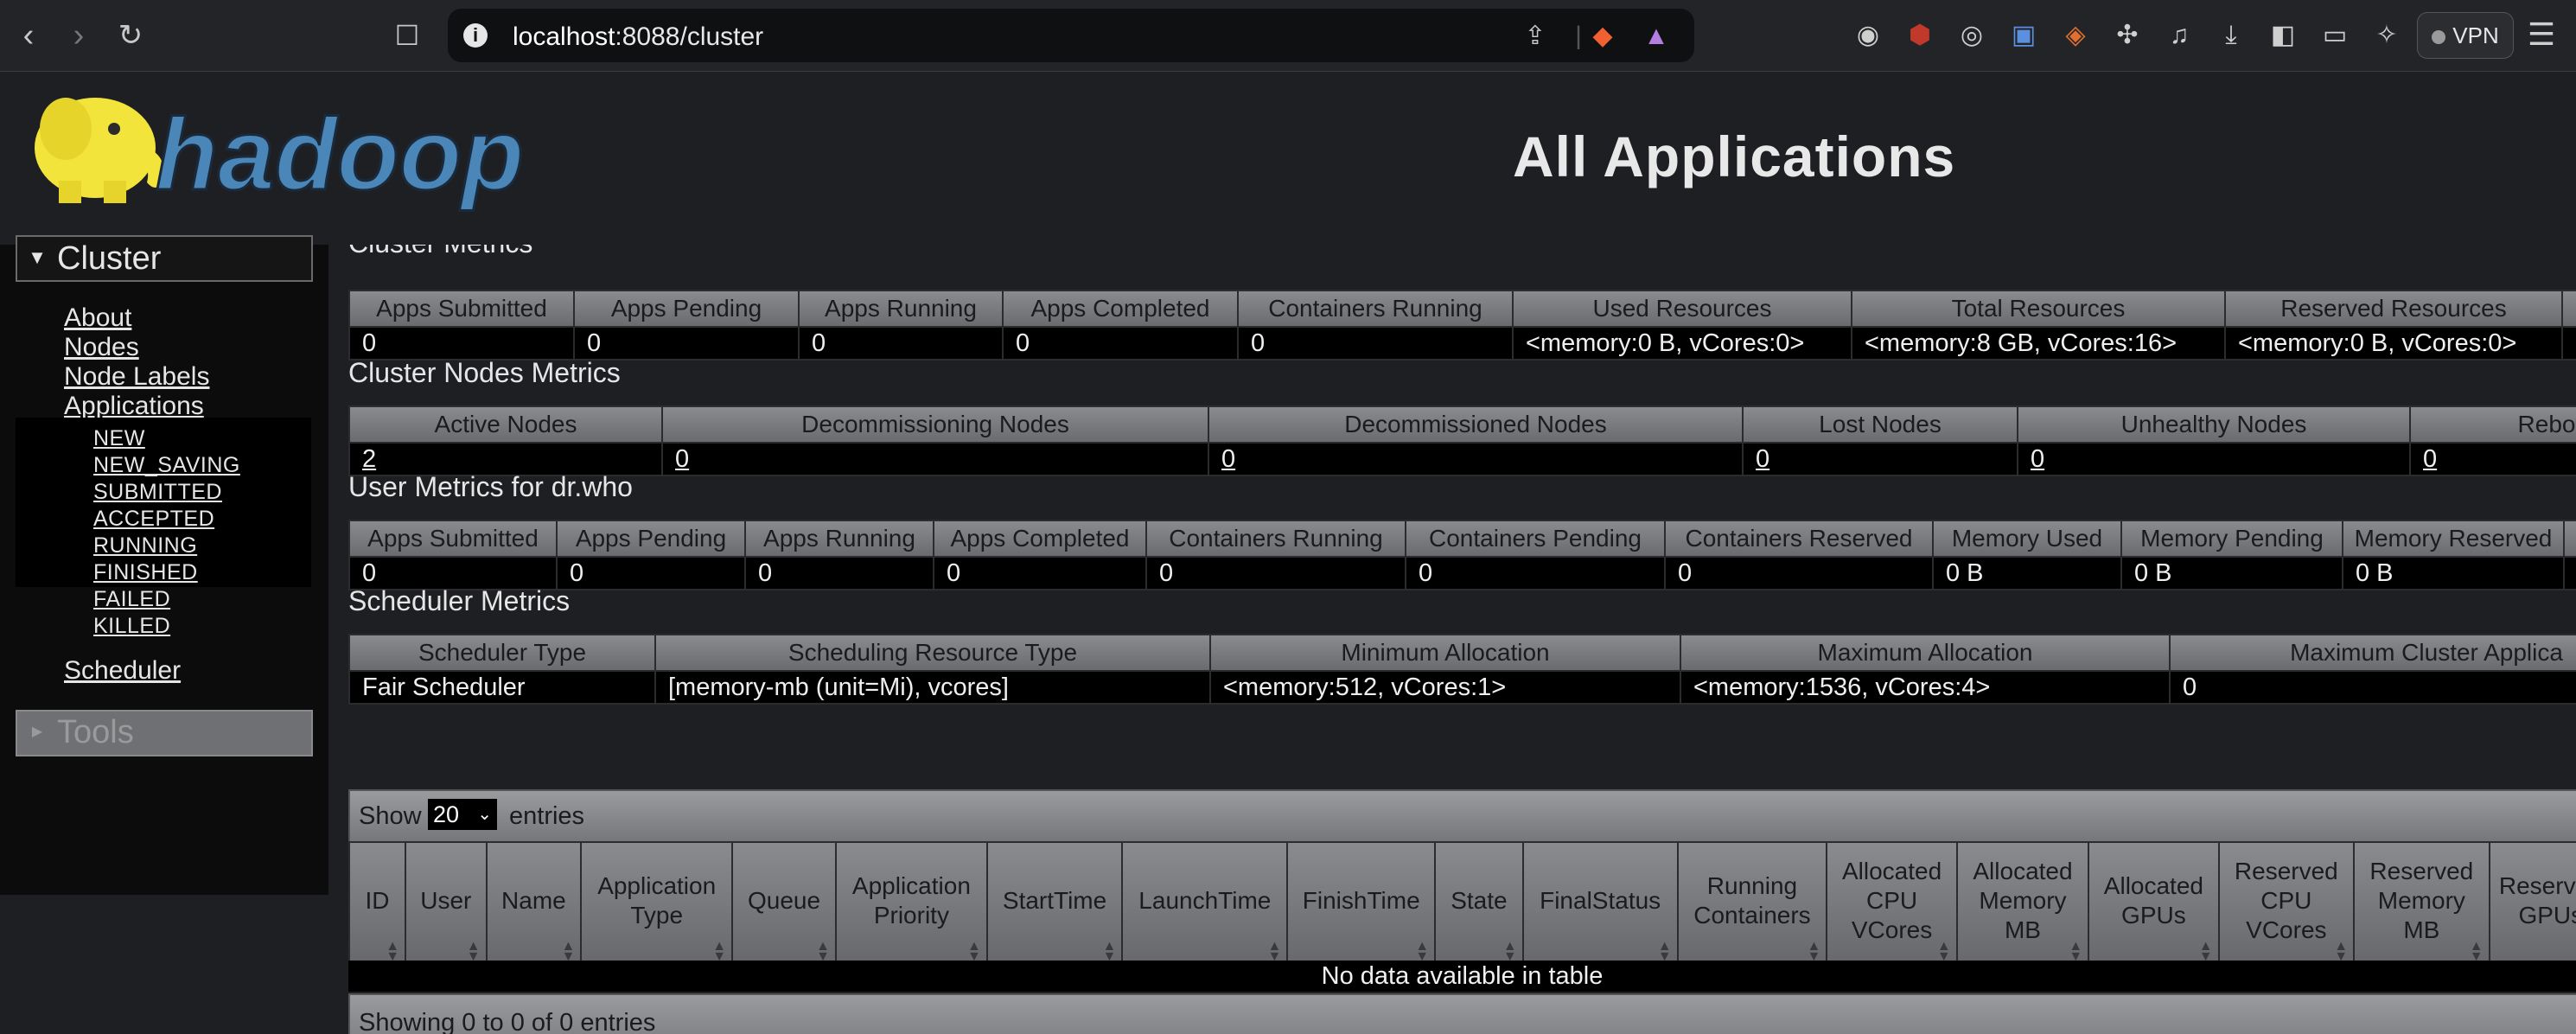  I want to click on col-header-name: Name ▲ ▼, so click(534, 907).